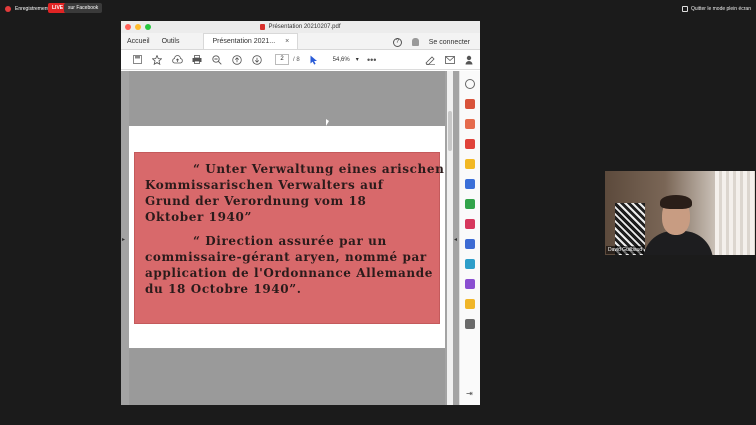  I want to click on organize-pages-icon, so click(470, 124).